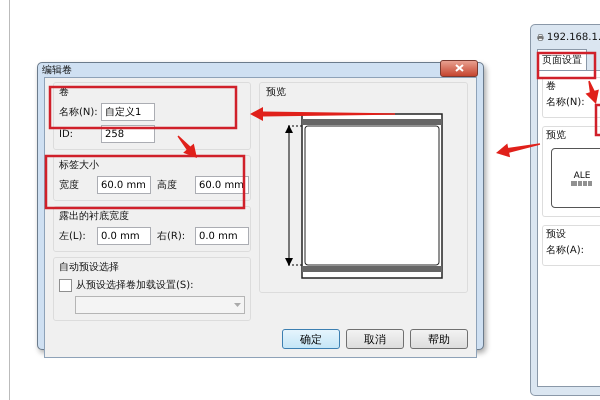 This screenshot has height=400, width=600. I want to click on close-icon, so click(459, 68).